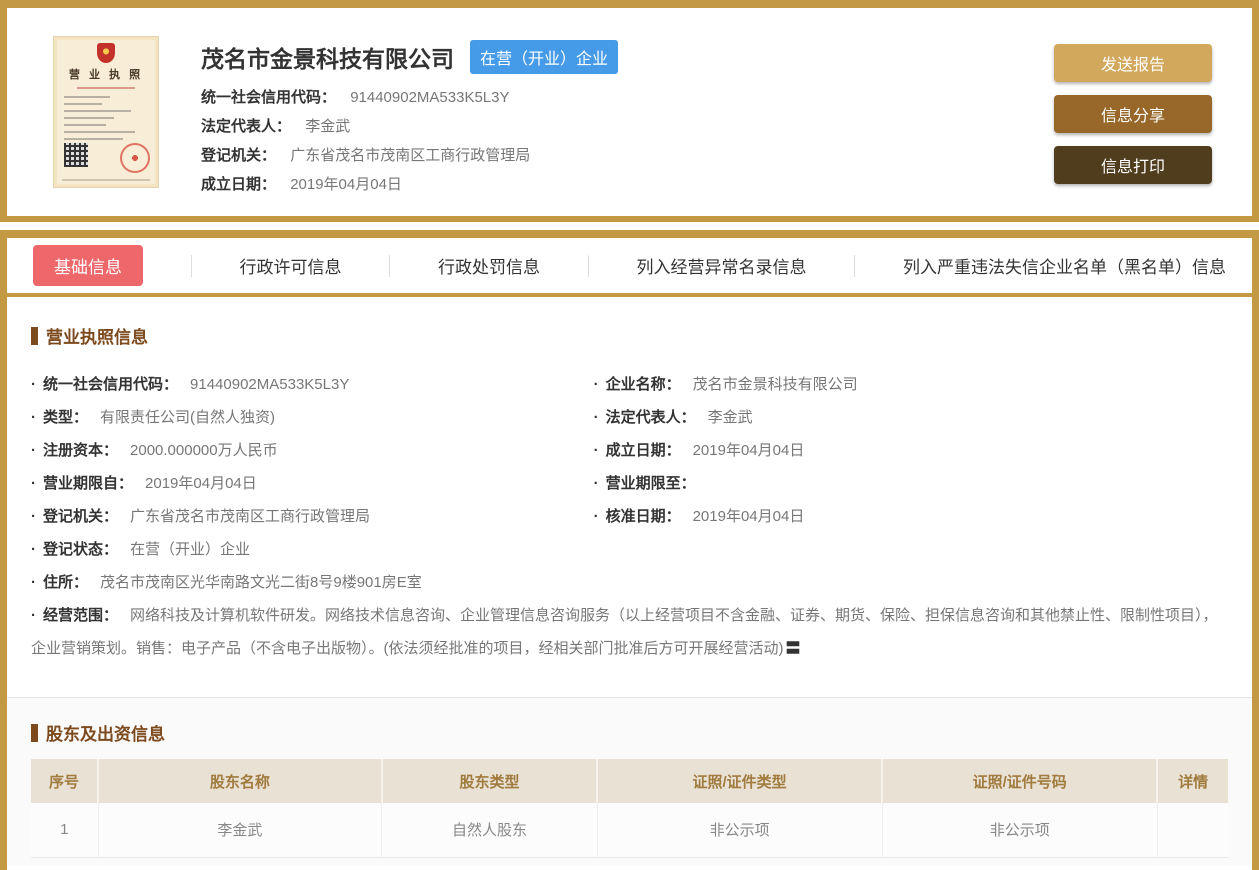 This screenshot has width=1259, height=870. Describe the element at coordinates (141, 549) in the screenshot. I see `field-reg-status: · 登记状态： 在营（开业）企业` at that location.